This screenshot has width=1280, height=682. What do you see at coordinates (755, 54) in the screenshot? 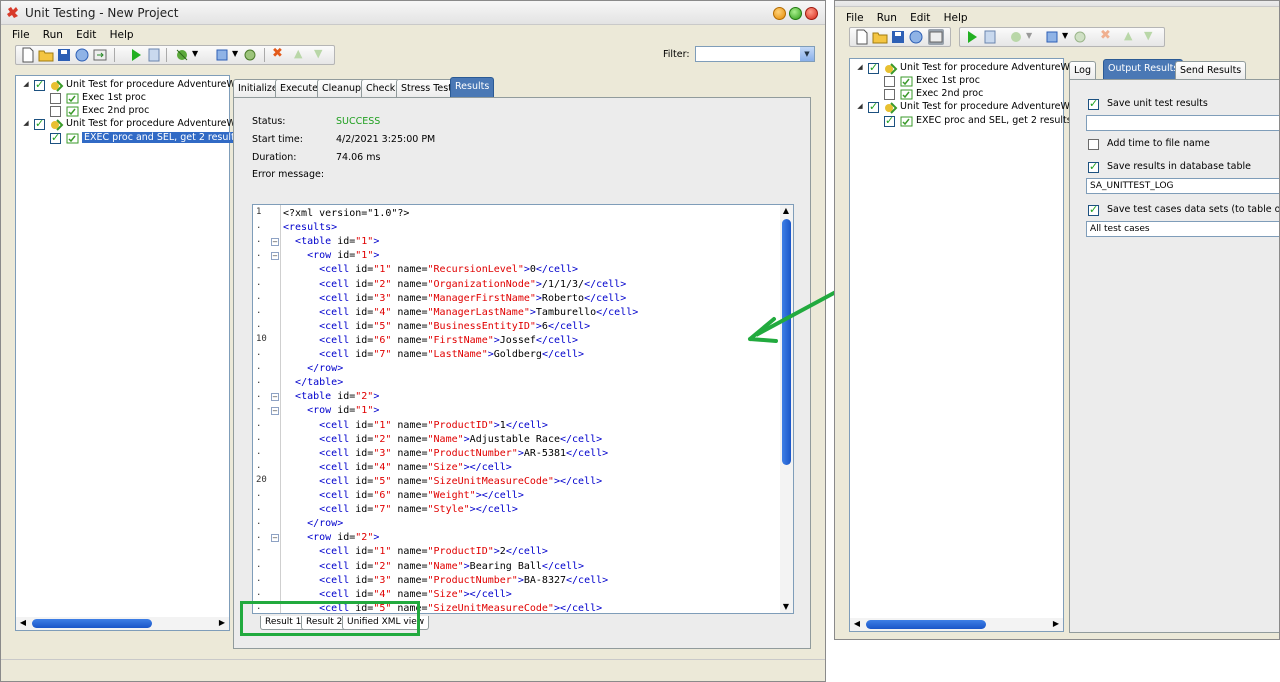
I see `filter-dropdown: ▼` at bounding box center [755, 54].